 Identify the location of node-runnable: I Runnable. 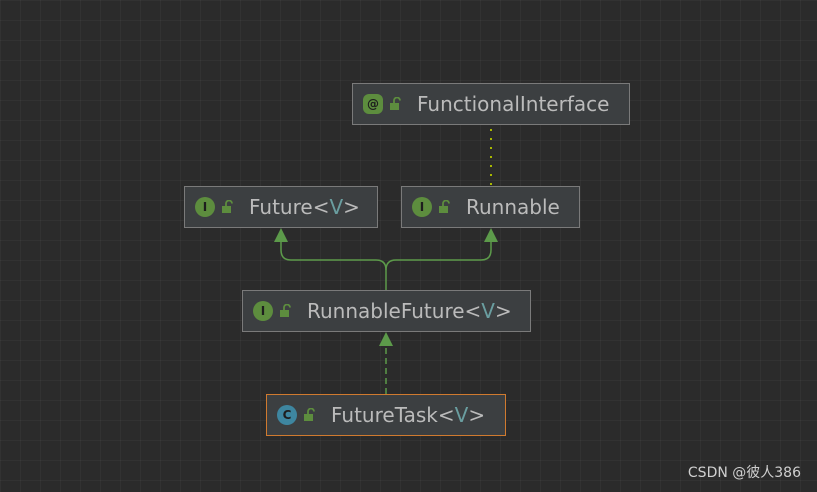
(490, 207).